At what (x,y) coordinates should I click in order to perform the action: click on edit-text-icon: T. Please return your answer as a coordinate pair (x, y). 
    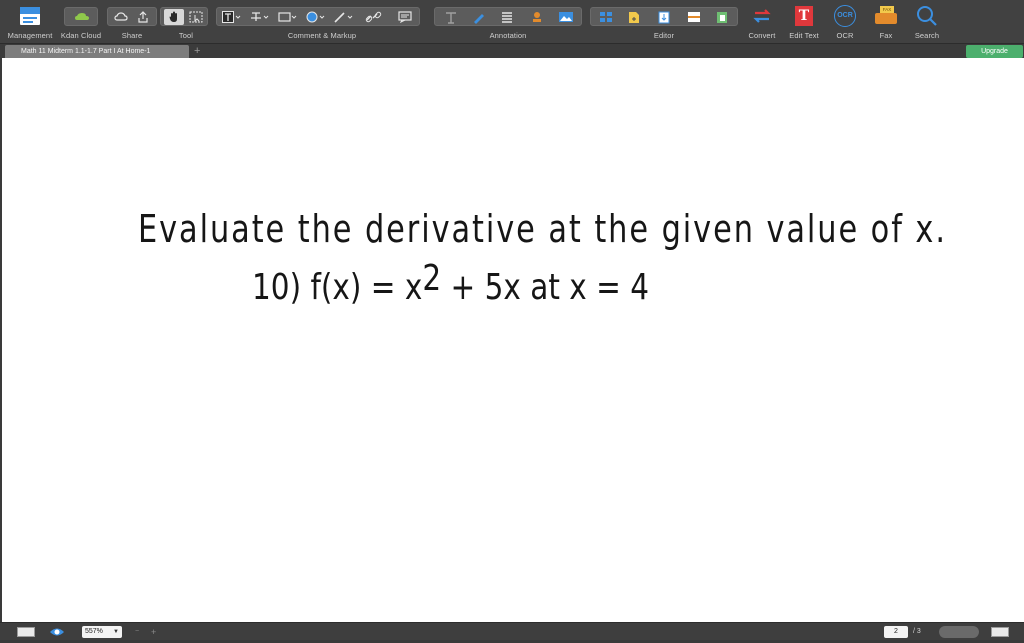
    Looking at the image, I should click on (804, 16).